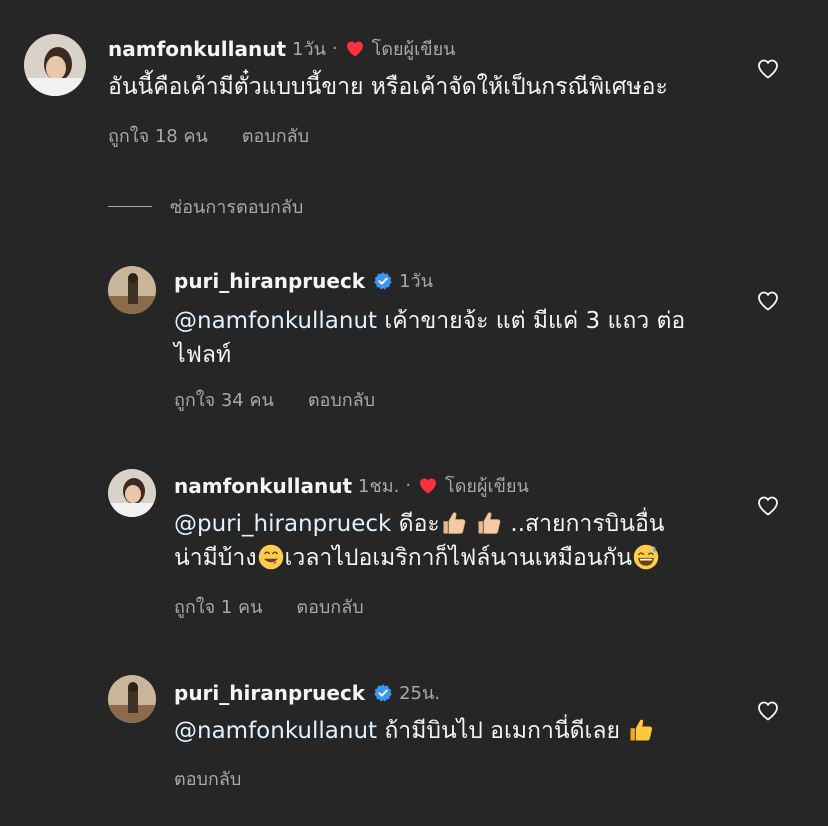 The height and width of the screenshot is (826, 828). Describe the element at coordinates (271, 557) in the screenshot. I see `face-savoring-food-emoji` at that location.